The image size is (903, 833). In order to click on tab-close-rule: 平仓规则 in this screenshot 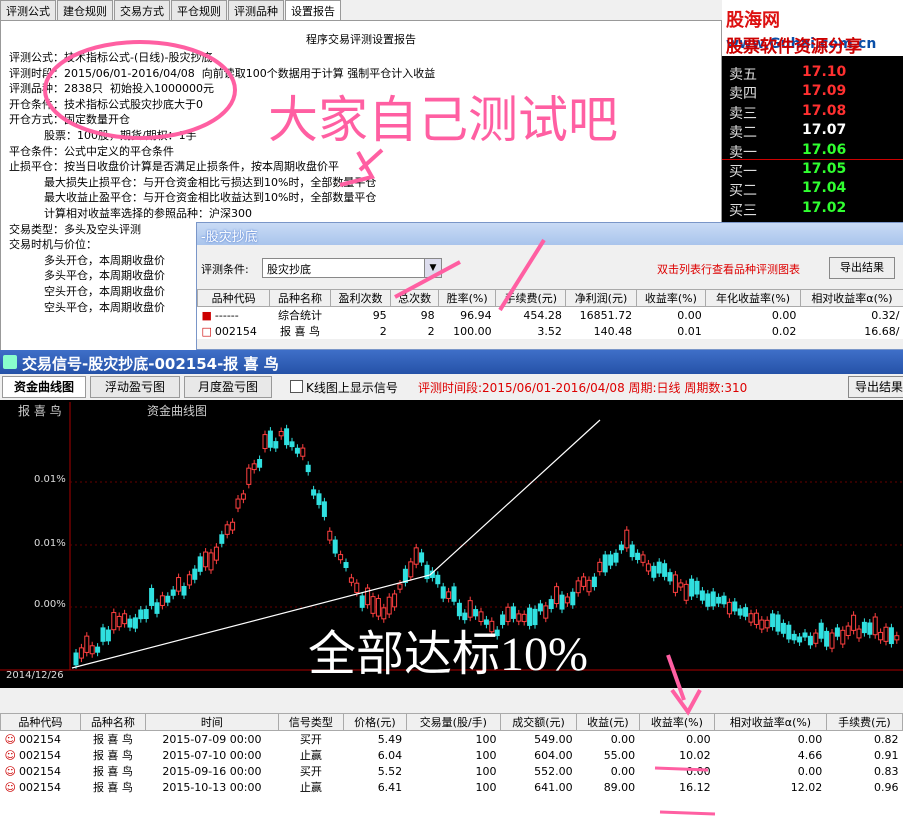, I will do `click(199, 10)`.